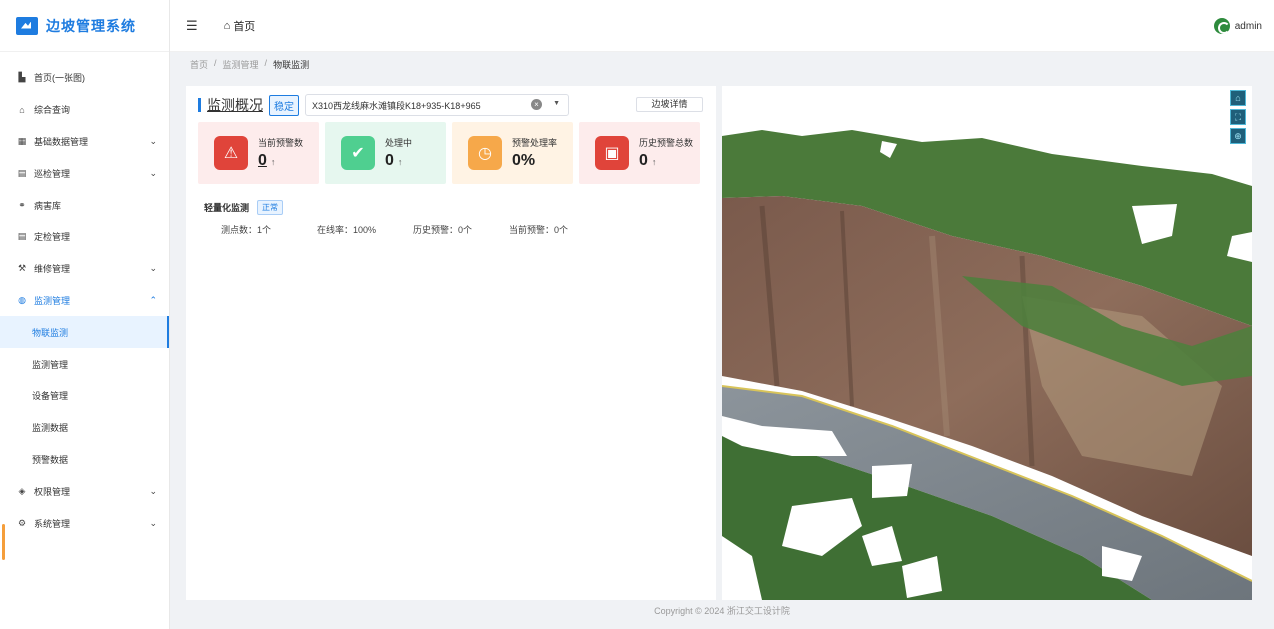 The width and height of the screenshot is (1274, 629). I want to click on history-alerts: 历史预警：0个, so click(443, 230).